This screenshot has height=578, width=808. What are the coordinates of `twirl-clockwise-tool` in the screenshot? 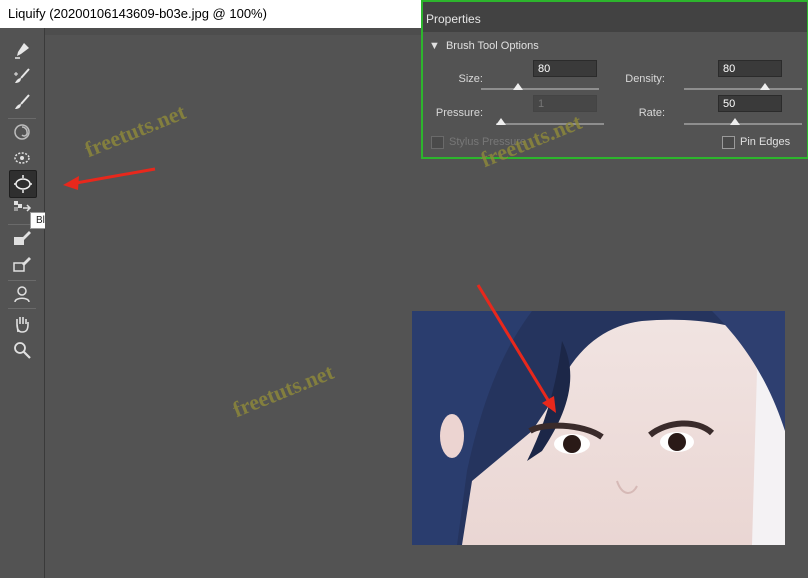 It's located at (22, 132).